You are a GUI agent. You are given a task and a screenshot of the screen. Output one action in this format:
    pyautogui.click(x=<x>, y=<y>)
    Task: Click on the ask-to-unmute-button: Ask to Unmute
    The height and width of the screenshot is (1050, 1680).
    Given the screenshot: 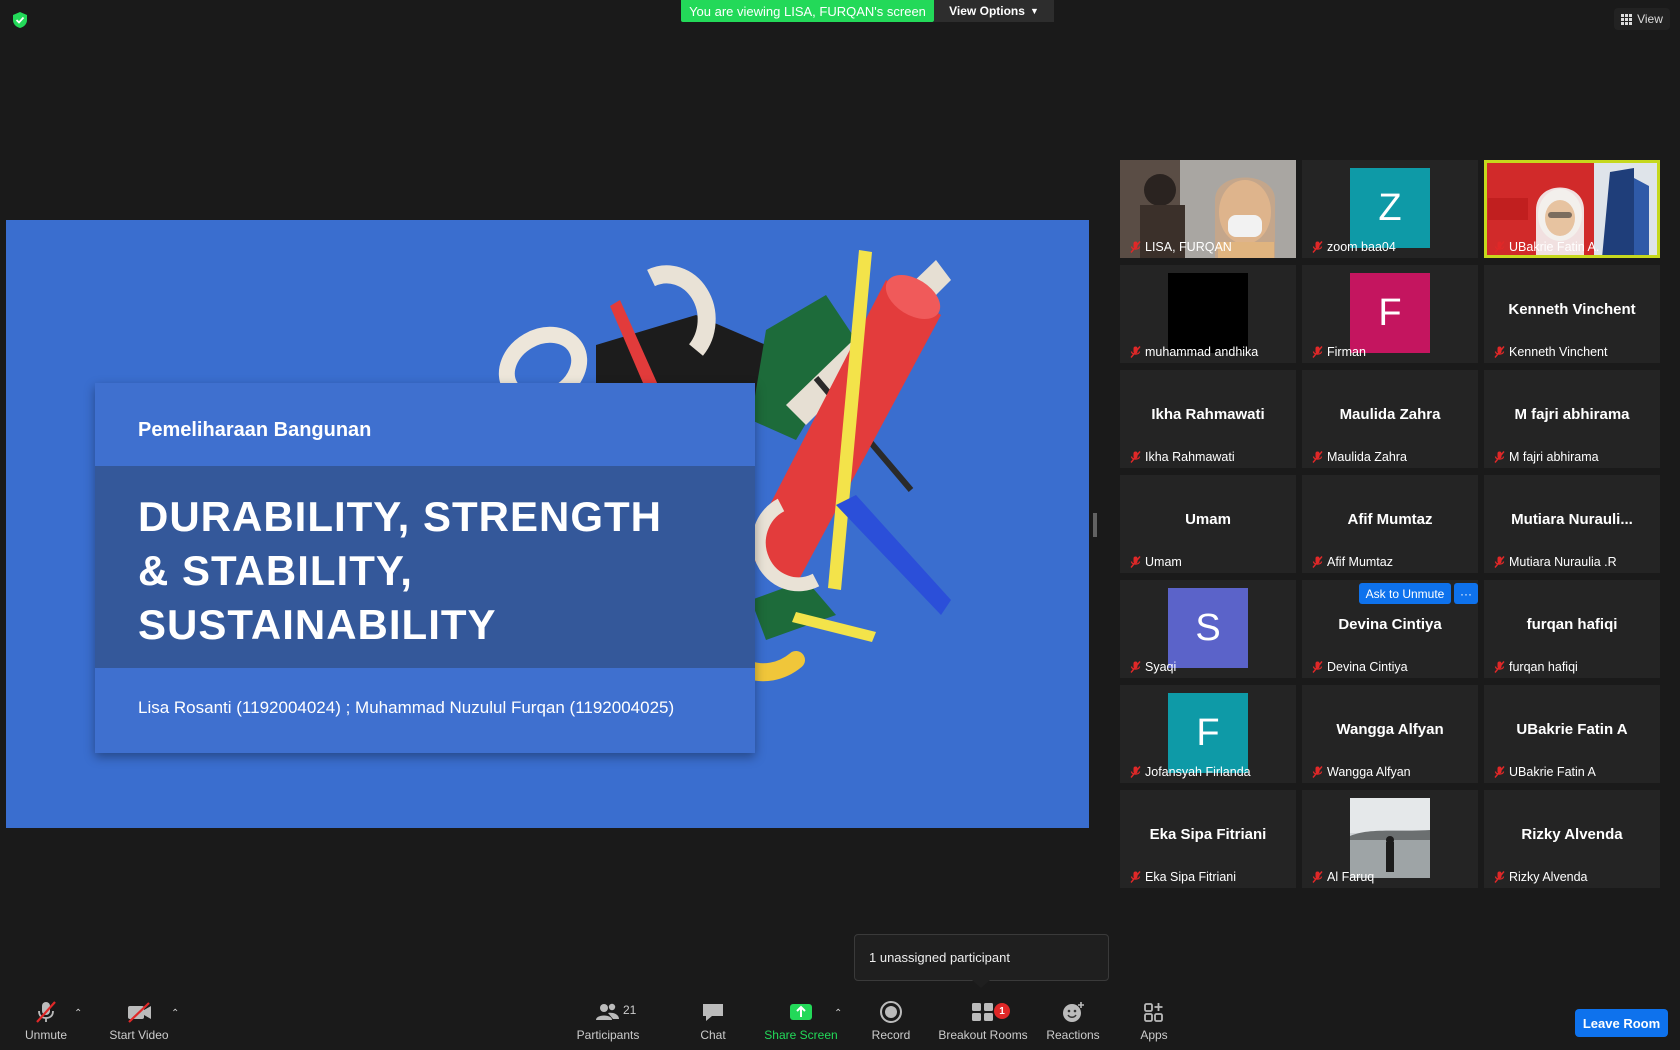 What is the action you would take?
    pyautogui.click(x=1405, y=593)
    